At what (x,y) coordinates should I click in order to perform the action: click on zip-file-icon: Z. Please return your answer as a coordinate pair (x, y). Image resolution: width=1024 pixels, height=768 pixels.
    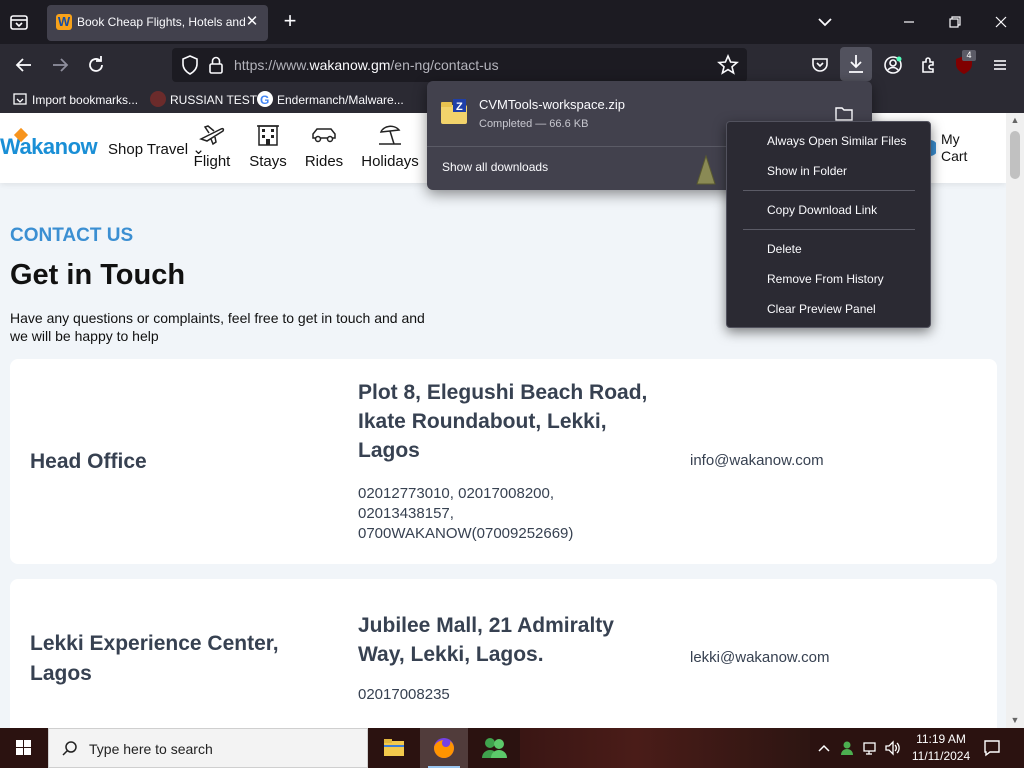
    Looking at the image, I should click on (454, 112).